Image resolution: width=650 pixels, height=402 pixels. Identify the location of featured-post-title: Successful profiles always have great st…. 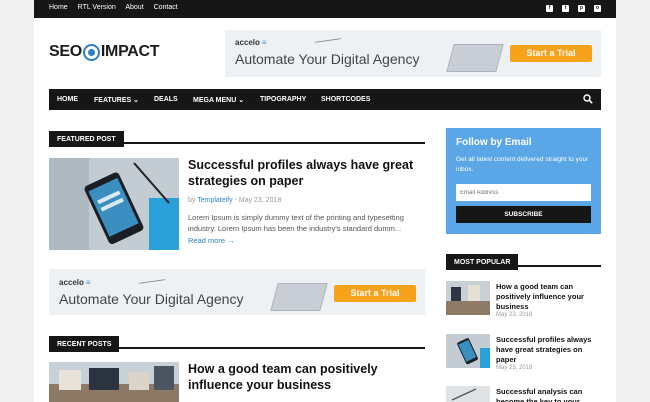
(305, 173).